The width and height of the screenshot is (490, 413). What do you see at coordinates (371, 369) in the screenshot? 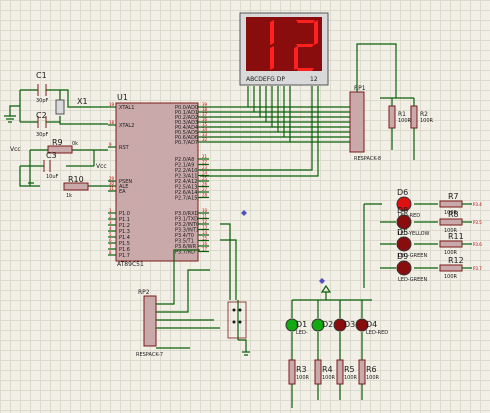
I see `resistor-ref: R6` at bounding box center [371, 369].